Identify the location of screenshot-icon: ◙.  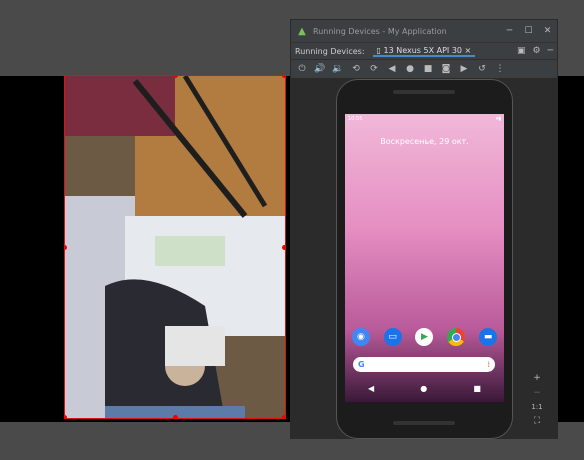
(446, 69).